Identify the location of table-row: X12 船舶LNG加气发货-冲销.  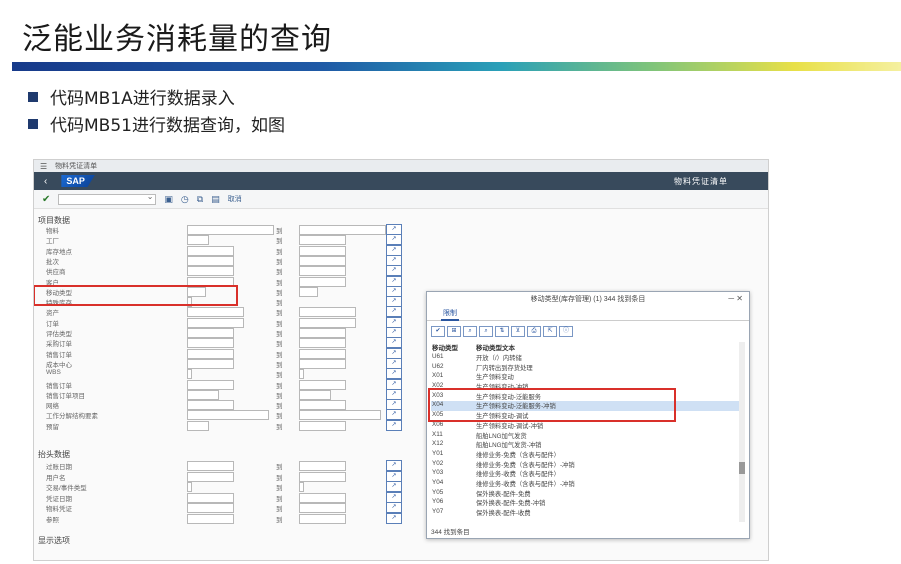
(586, 445).